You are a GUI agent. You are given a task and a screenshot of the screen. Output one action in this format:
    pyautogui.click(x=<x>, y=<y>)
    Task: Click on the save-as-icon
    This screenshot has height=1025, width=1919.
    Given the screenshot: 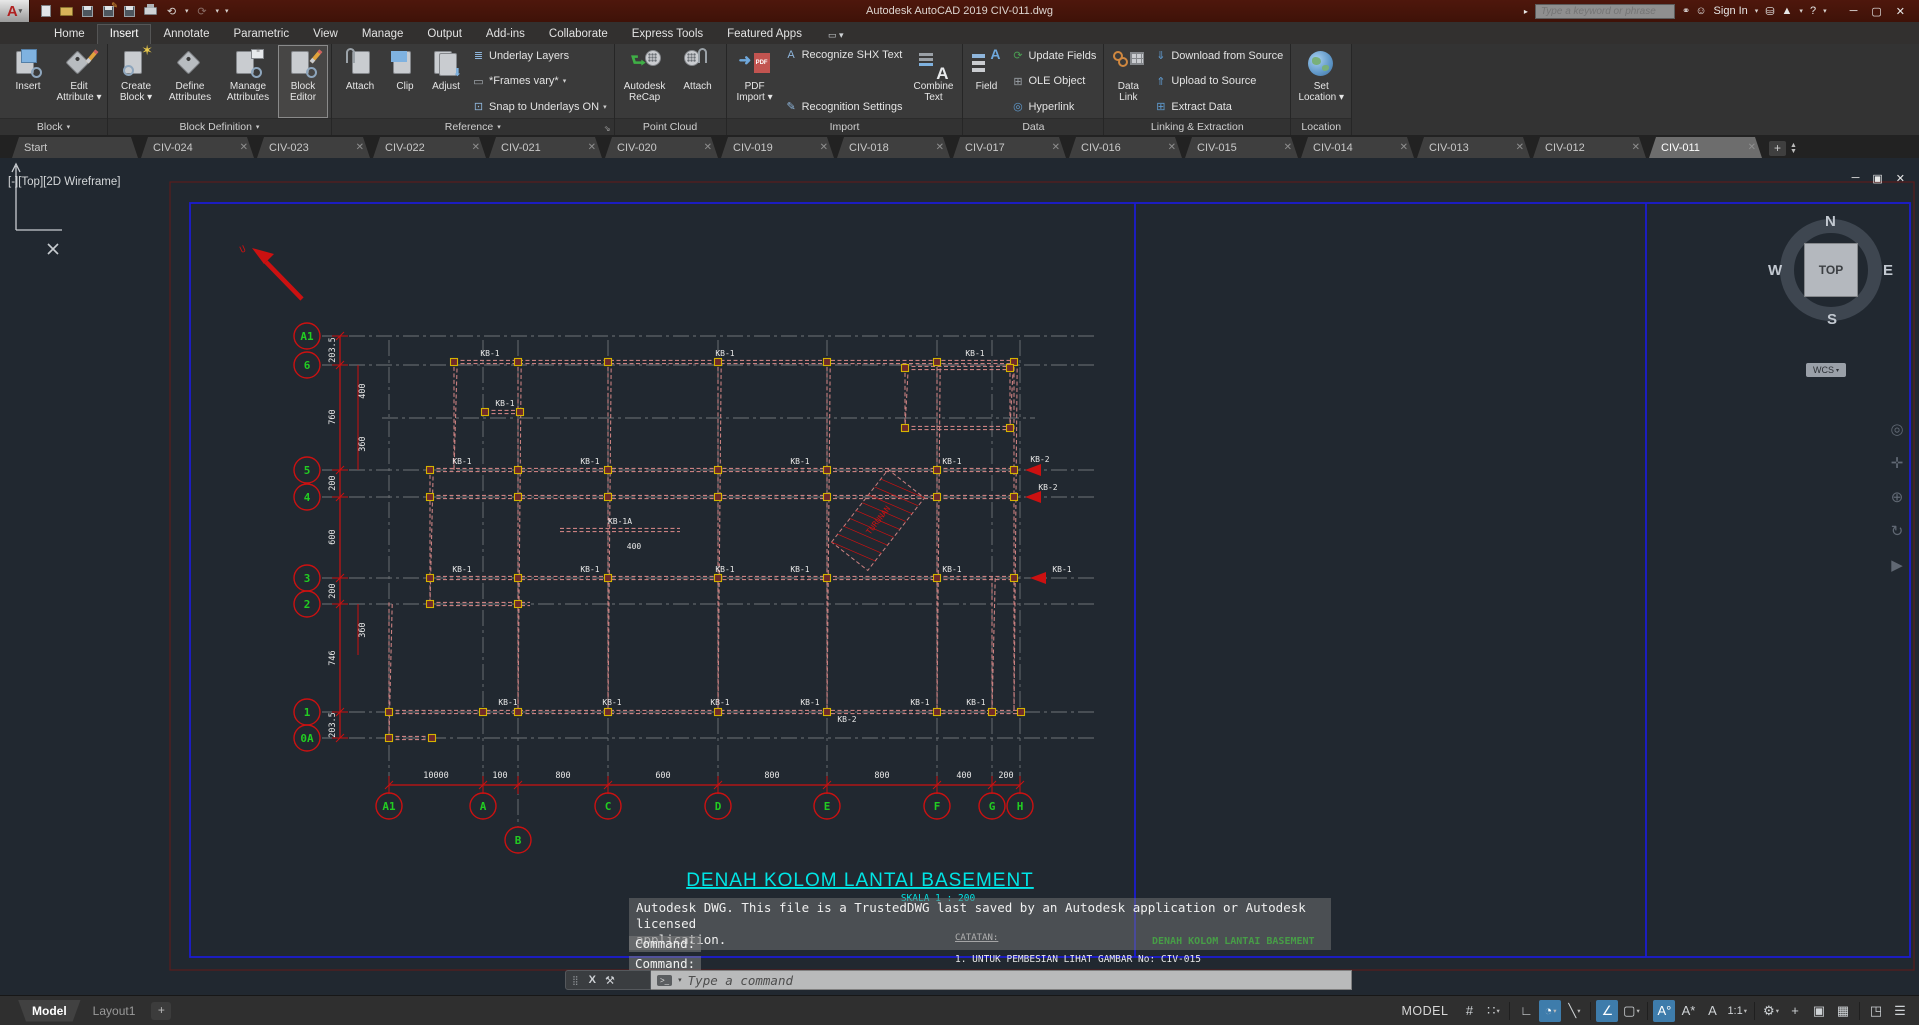 What is the action you would take?
    pyautogui.click(x=108, y=11)
    